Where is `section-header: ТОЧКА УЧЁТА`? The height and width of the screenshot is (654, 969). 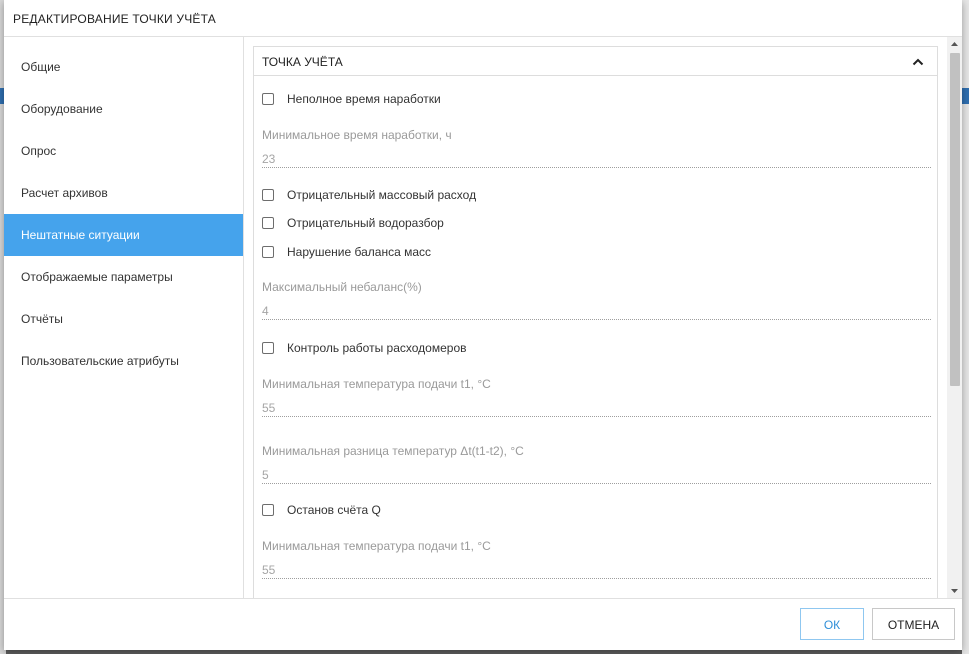
section-header: ТОЧКА УЧЁТА is located at coordinates (595, 61).